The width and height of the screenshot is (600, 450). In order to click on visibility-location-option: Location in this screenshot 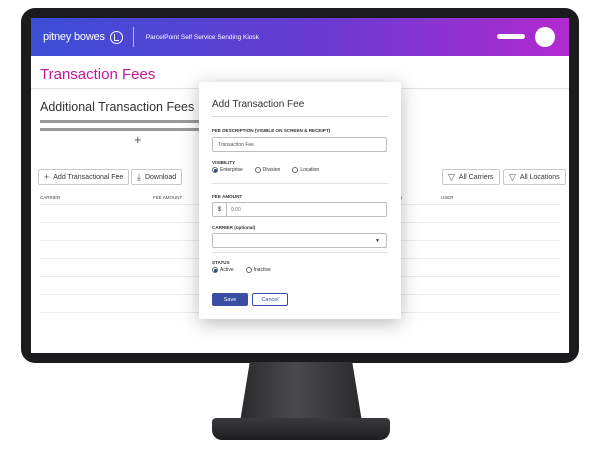, I will do `click(305, 170)`.